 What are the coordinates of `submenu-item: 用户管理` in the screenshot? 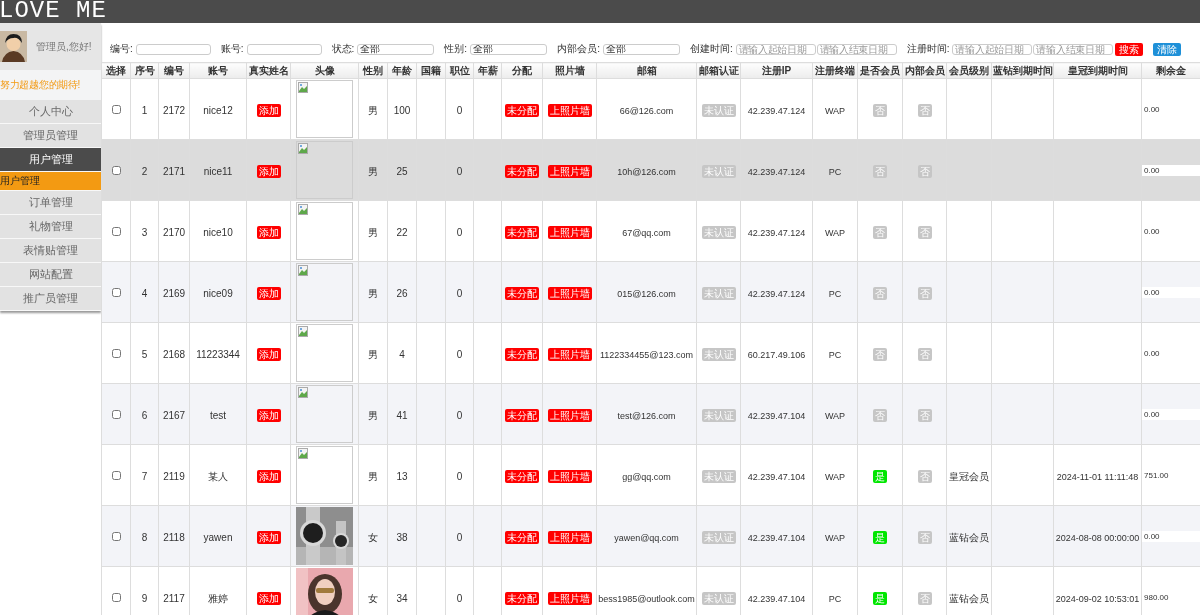 It's located at (50, 181).